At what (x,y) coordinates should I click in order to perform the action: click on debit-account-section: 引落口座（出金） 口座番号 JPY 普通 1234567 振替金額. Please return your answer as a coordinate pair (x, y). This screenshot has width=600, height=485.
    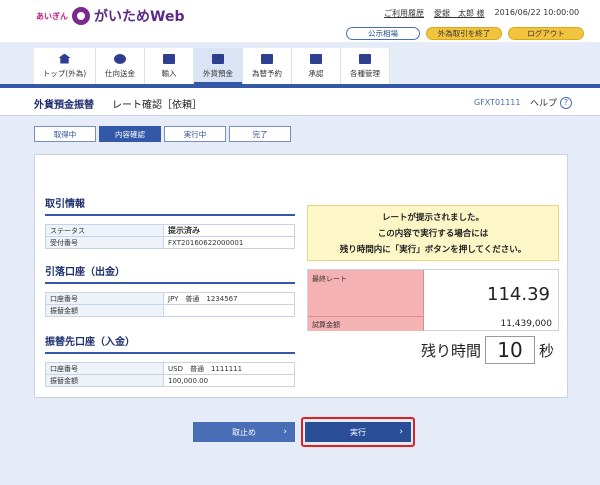
    Looking at the image, I should click on (170, 290).